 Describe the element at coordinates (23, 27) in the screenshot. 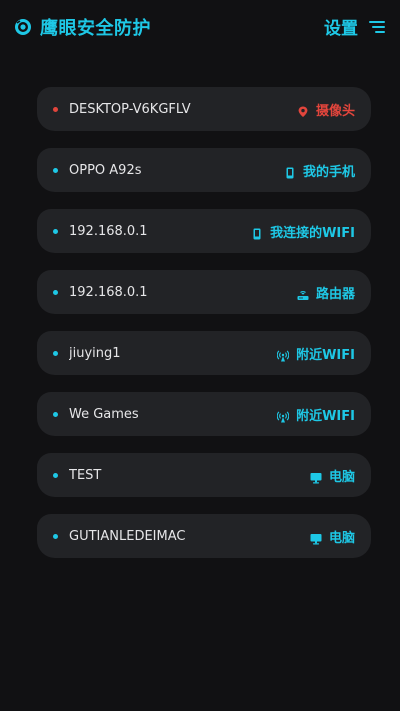

I see `eye-shield-icon` at that location.